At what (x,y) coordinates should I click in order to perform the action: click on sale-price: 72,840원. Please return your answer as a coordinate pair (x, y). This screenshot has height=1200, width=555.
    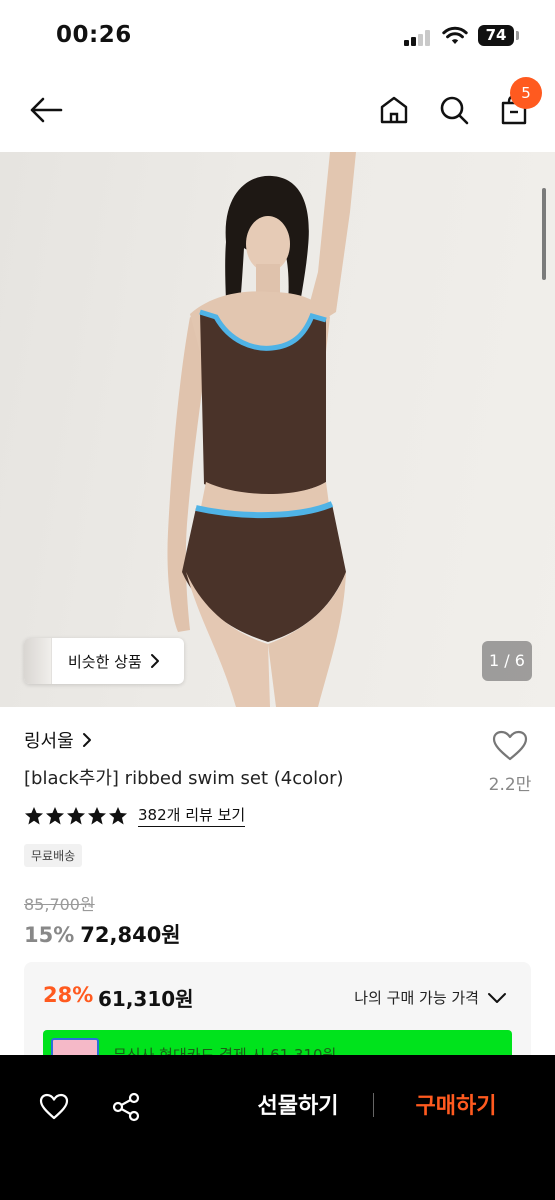
    Looking at the image, I should click on (130, 935).